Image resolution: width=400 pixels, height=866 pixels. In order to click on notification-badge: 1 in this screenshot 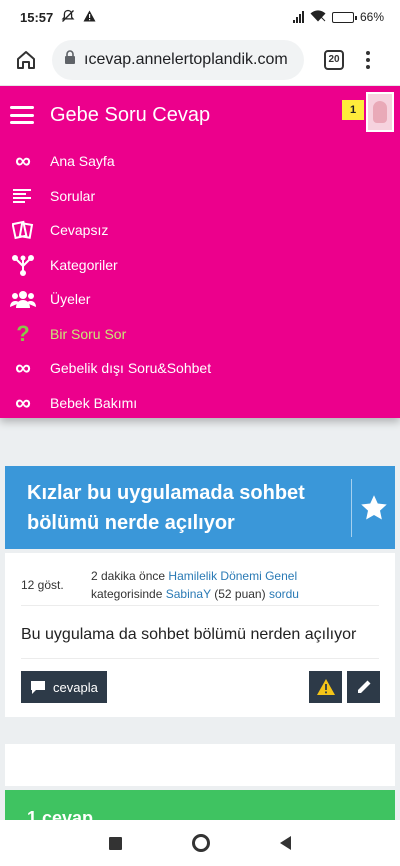, I will do `click(353, 110)`.